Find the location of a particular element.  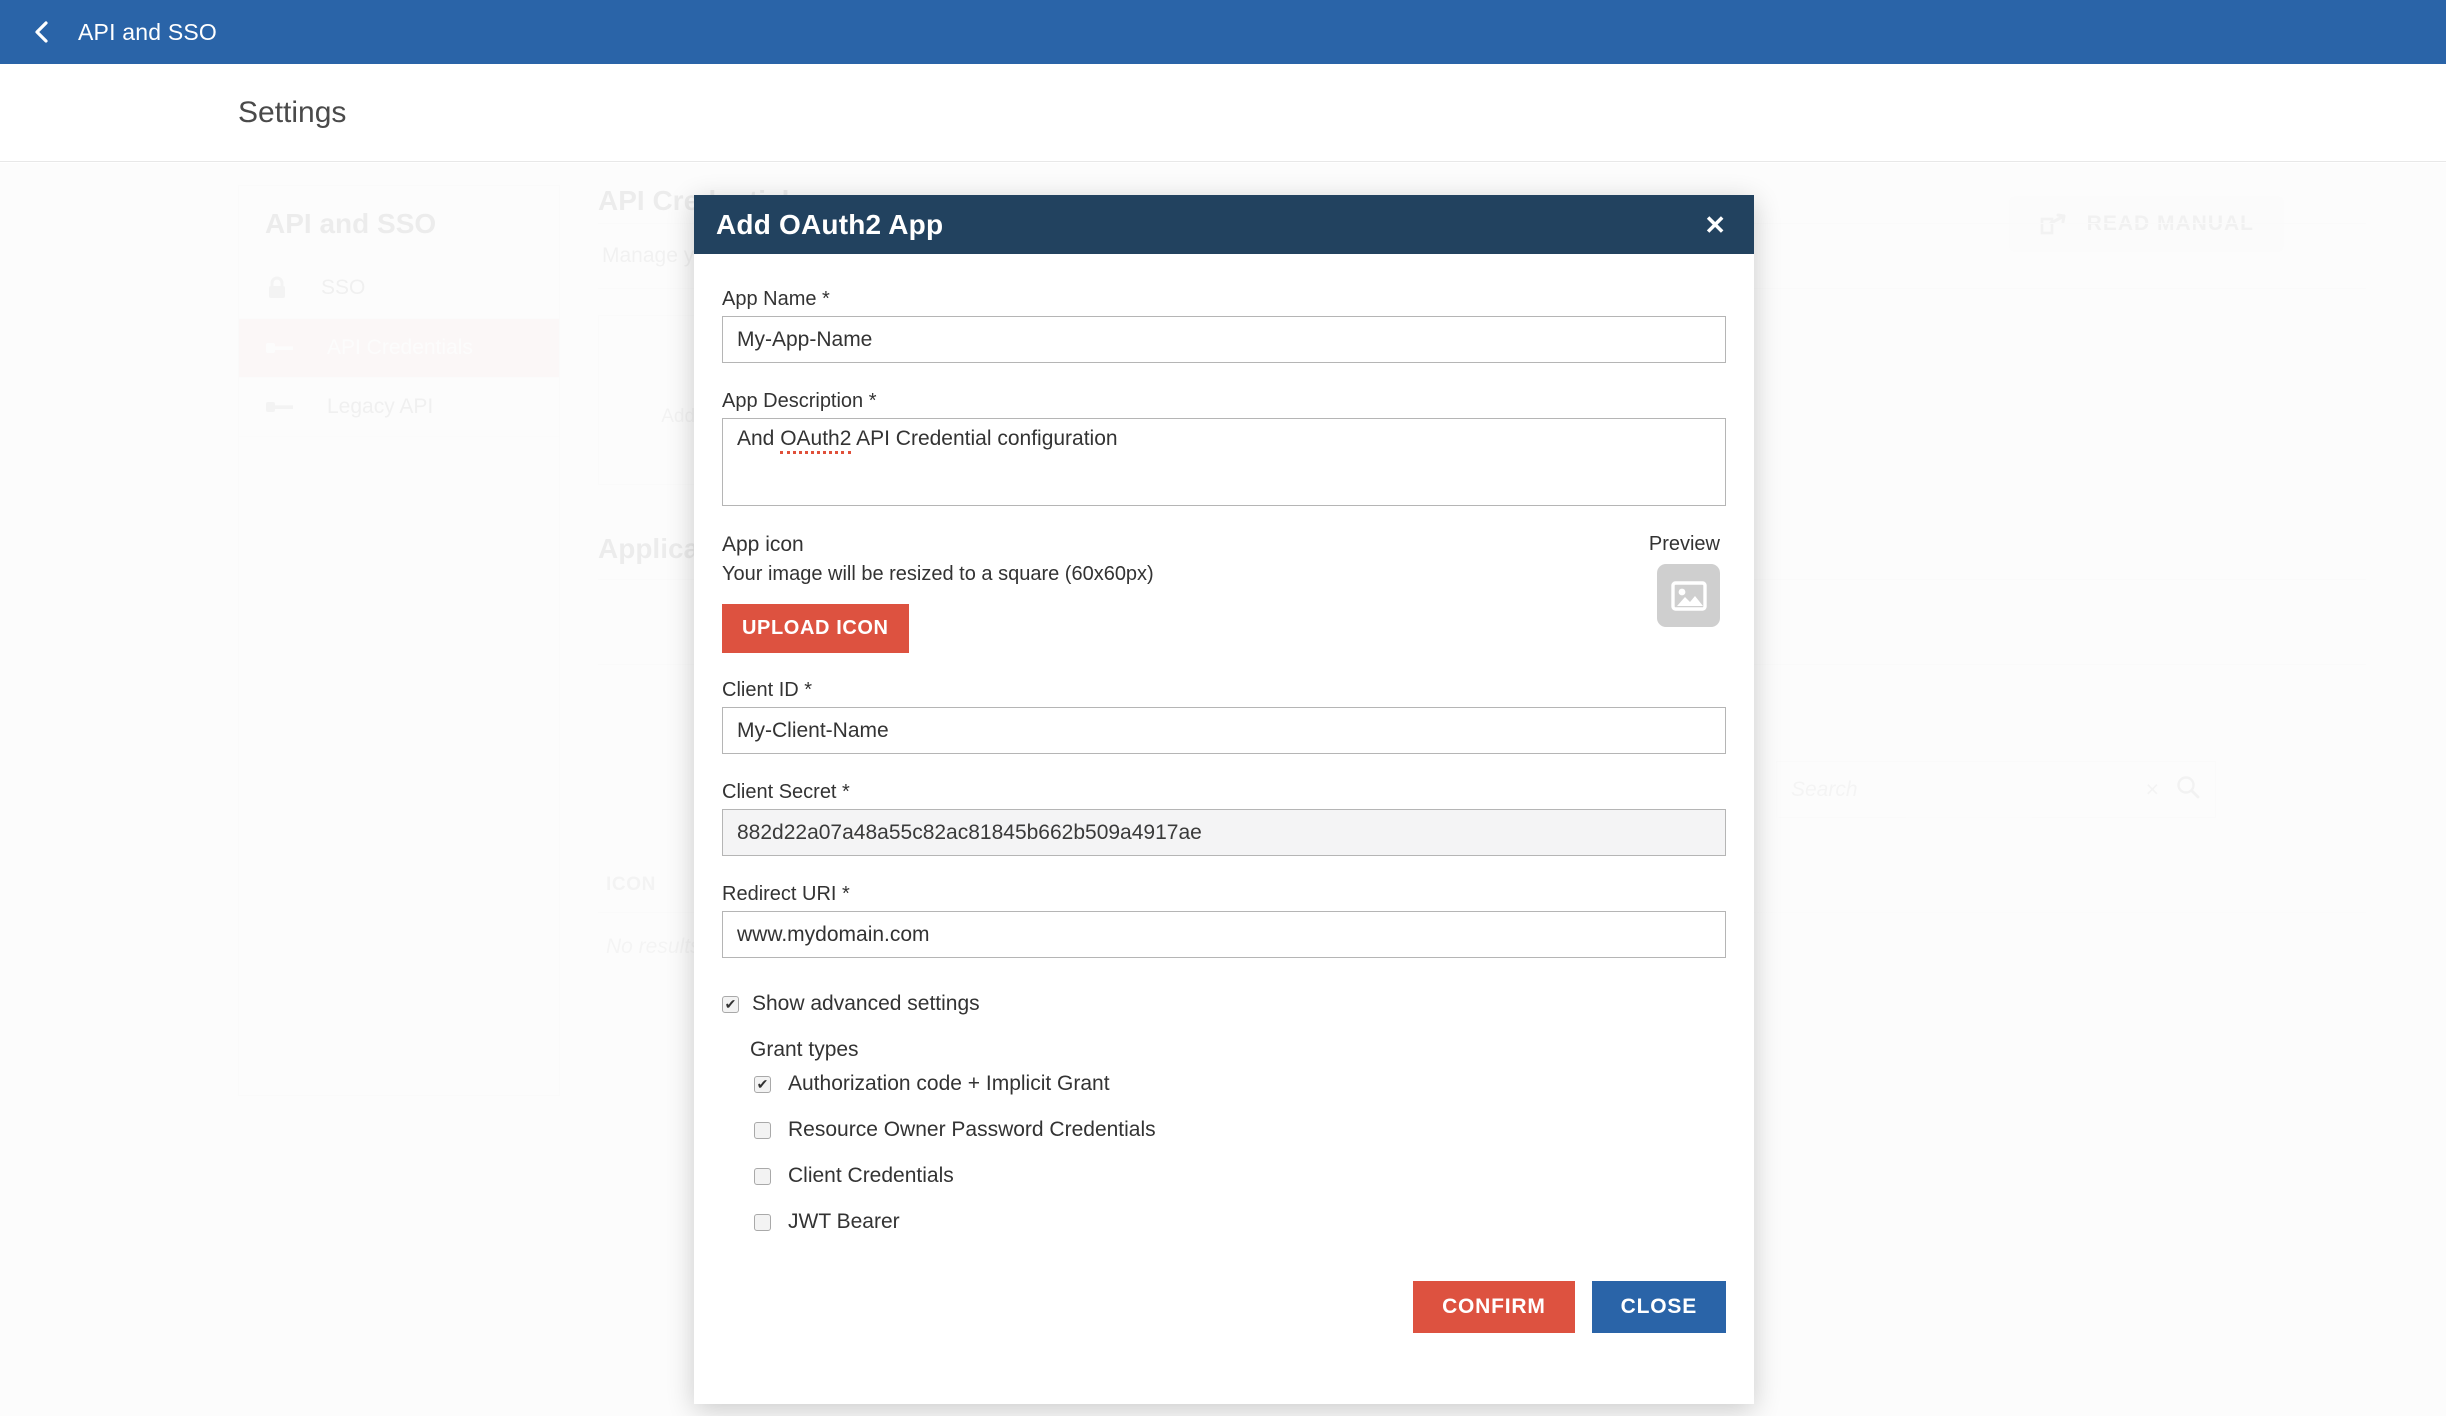

search-placeholder: Search is located at coordinates (1824, 789).